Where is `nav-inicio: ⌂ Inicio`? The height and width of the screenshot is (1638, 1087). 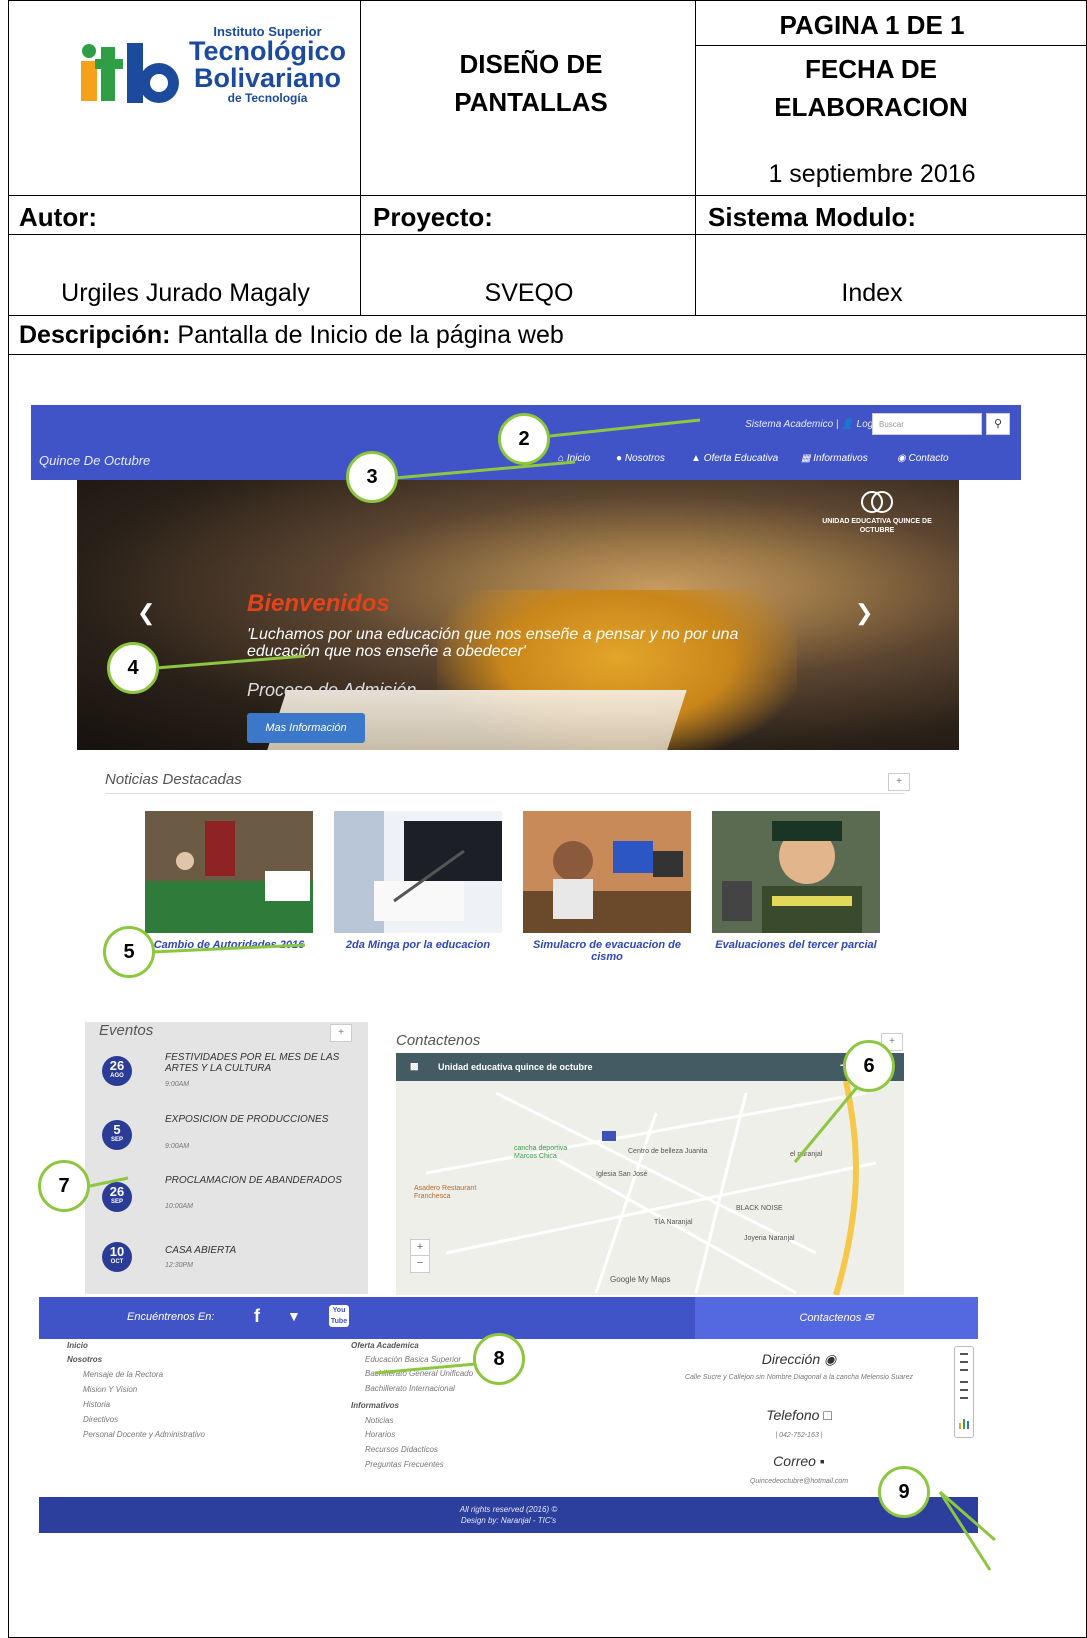 nav-inicio: ⌂ Inicio is located at coordinates (574, 458).